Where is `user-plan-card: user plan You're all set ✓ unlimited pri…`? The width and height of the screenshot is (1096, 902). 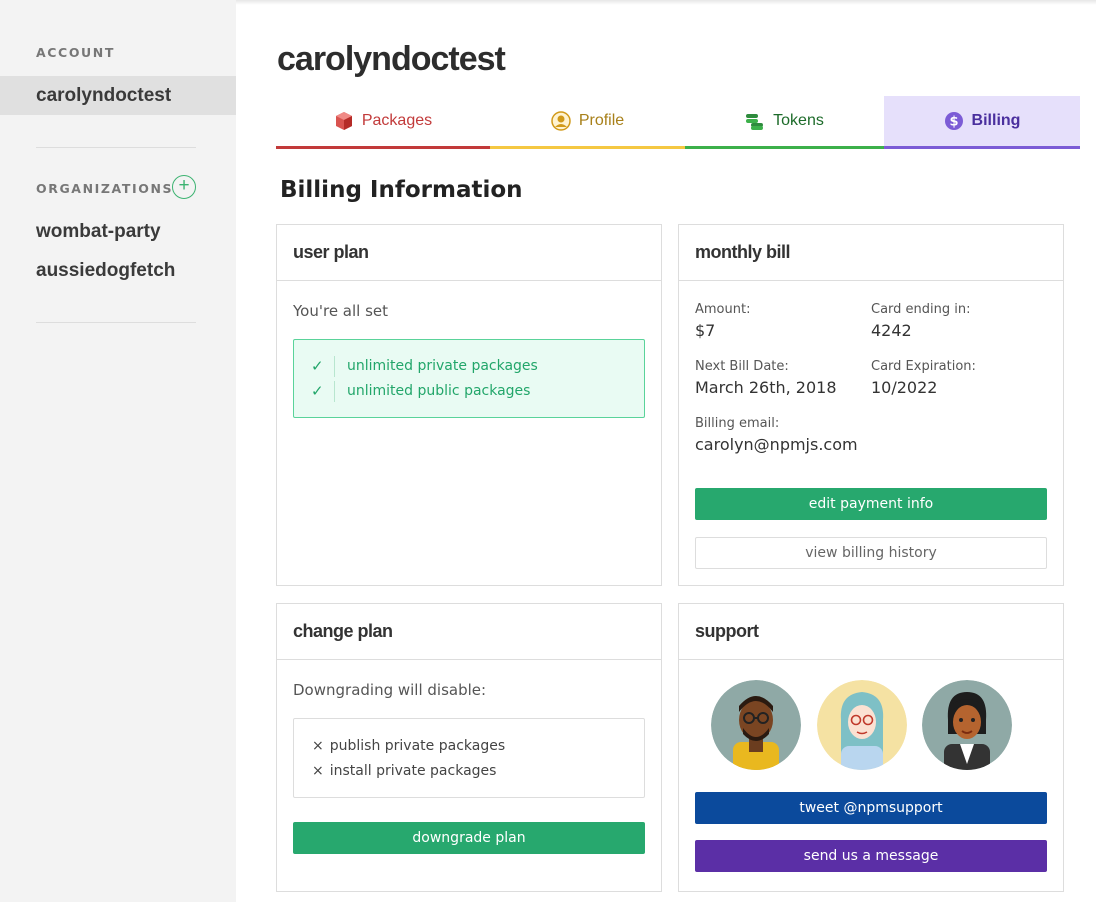 user-plan-card: user plan You're all set ✓ unlimited pri… is located at coordinates (469, 405).